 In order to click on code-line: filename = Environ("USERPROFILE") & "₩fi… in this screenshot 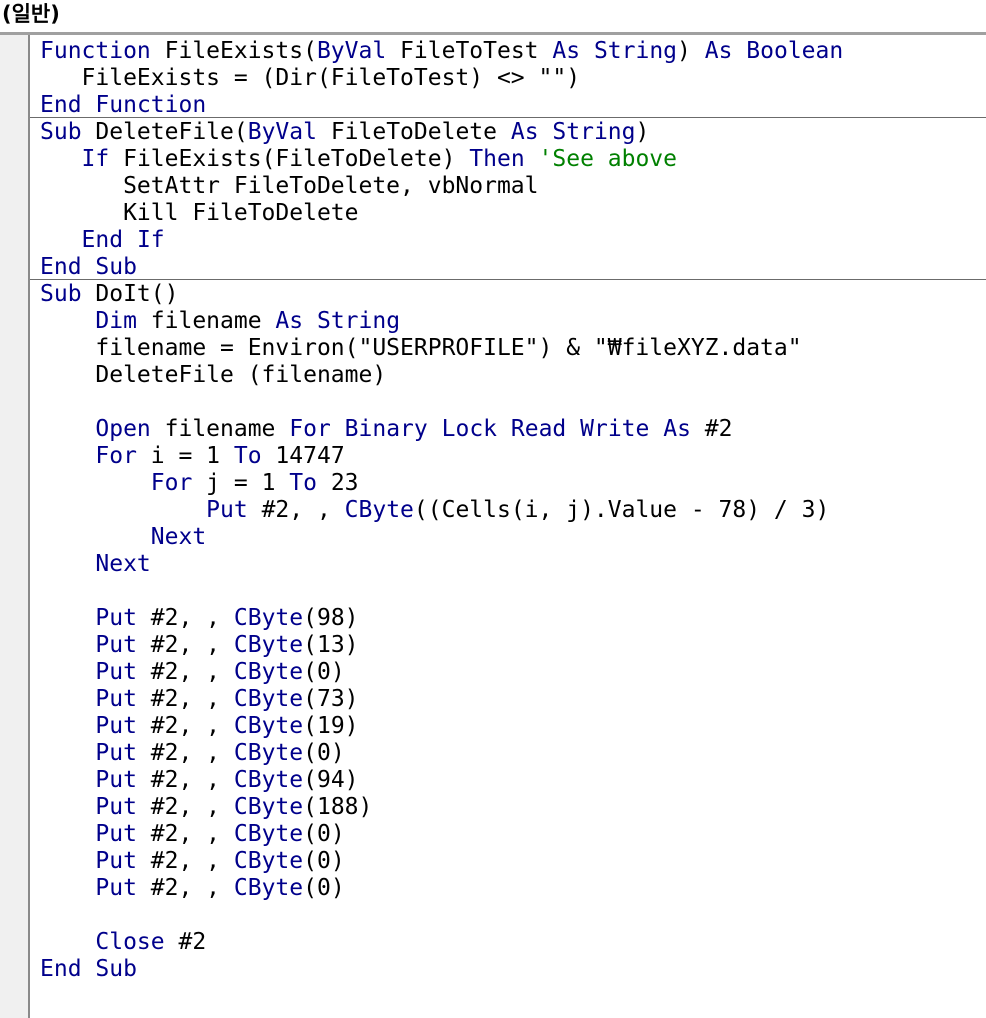, I will do `click(441, 348)`.